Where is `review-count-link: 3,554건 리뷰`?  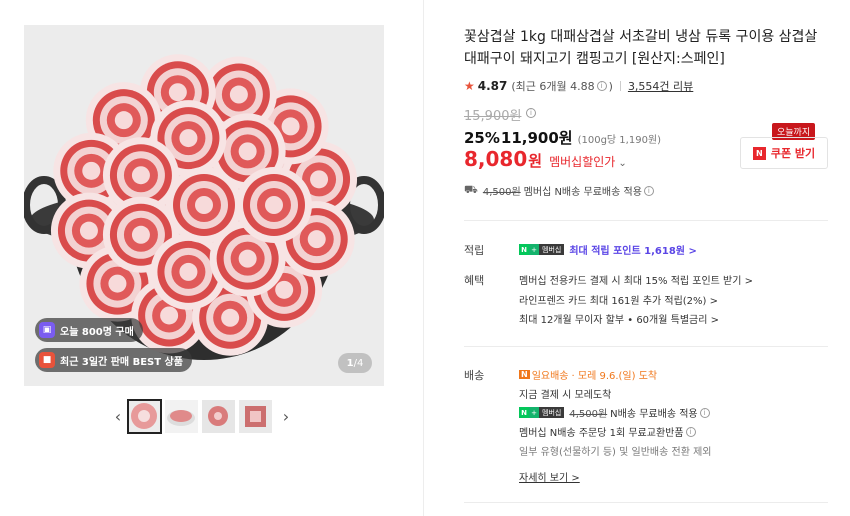
review-count-link: 3,554건 리뷰 is located at coordinates (660, 86).